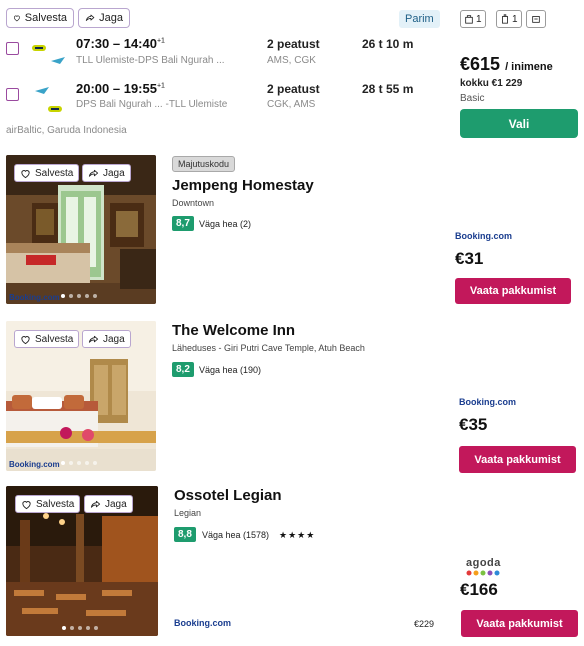 The height and width of the screenshot is (646, 584). Describe the element at coordinates (106, 173) in the screenshot. I see `hotel-1-share-button: Jaga` at that location.